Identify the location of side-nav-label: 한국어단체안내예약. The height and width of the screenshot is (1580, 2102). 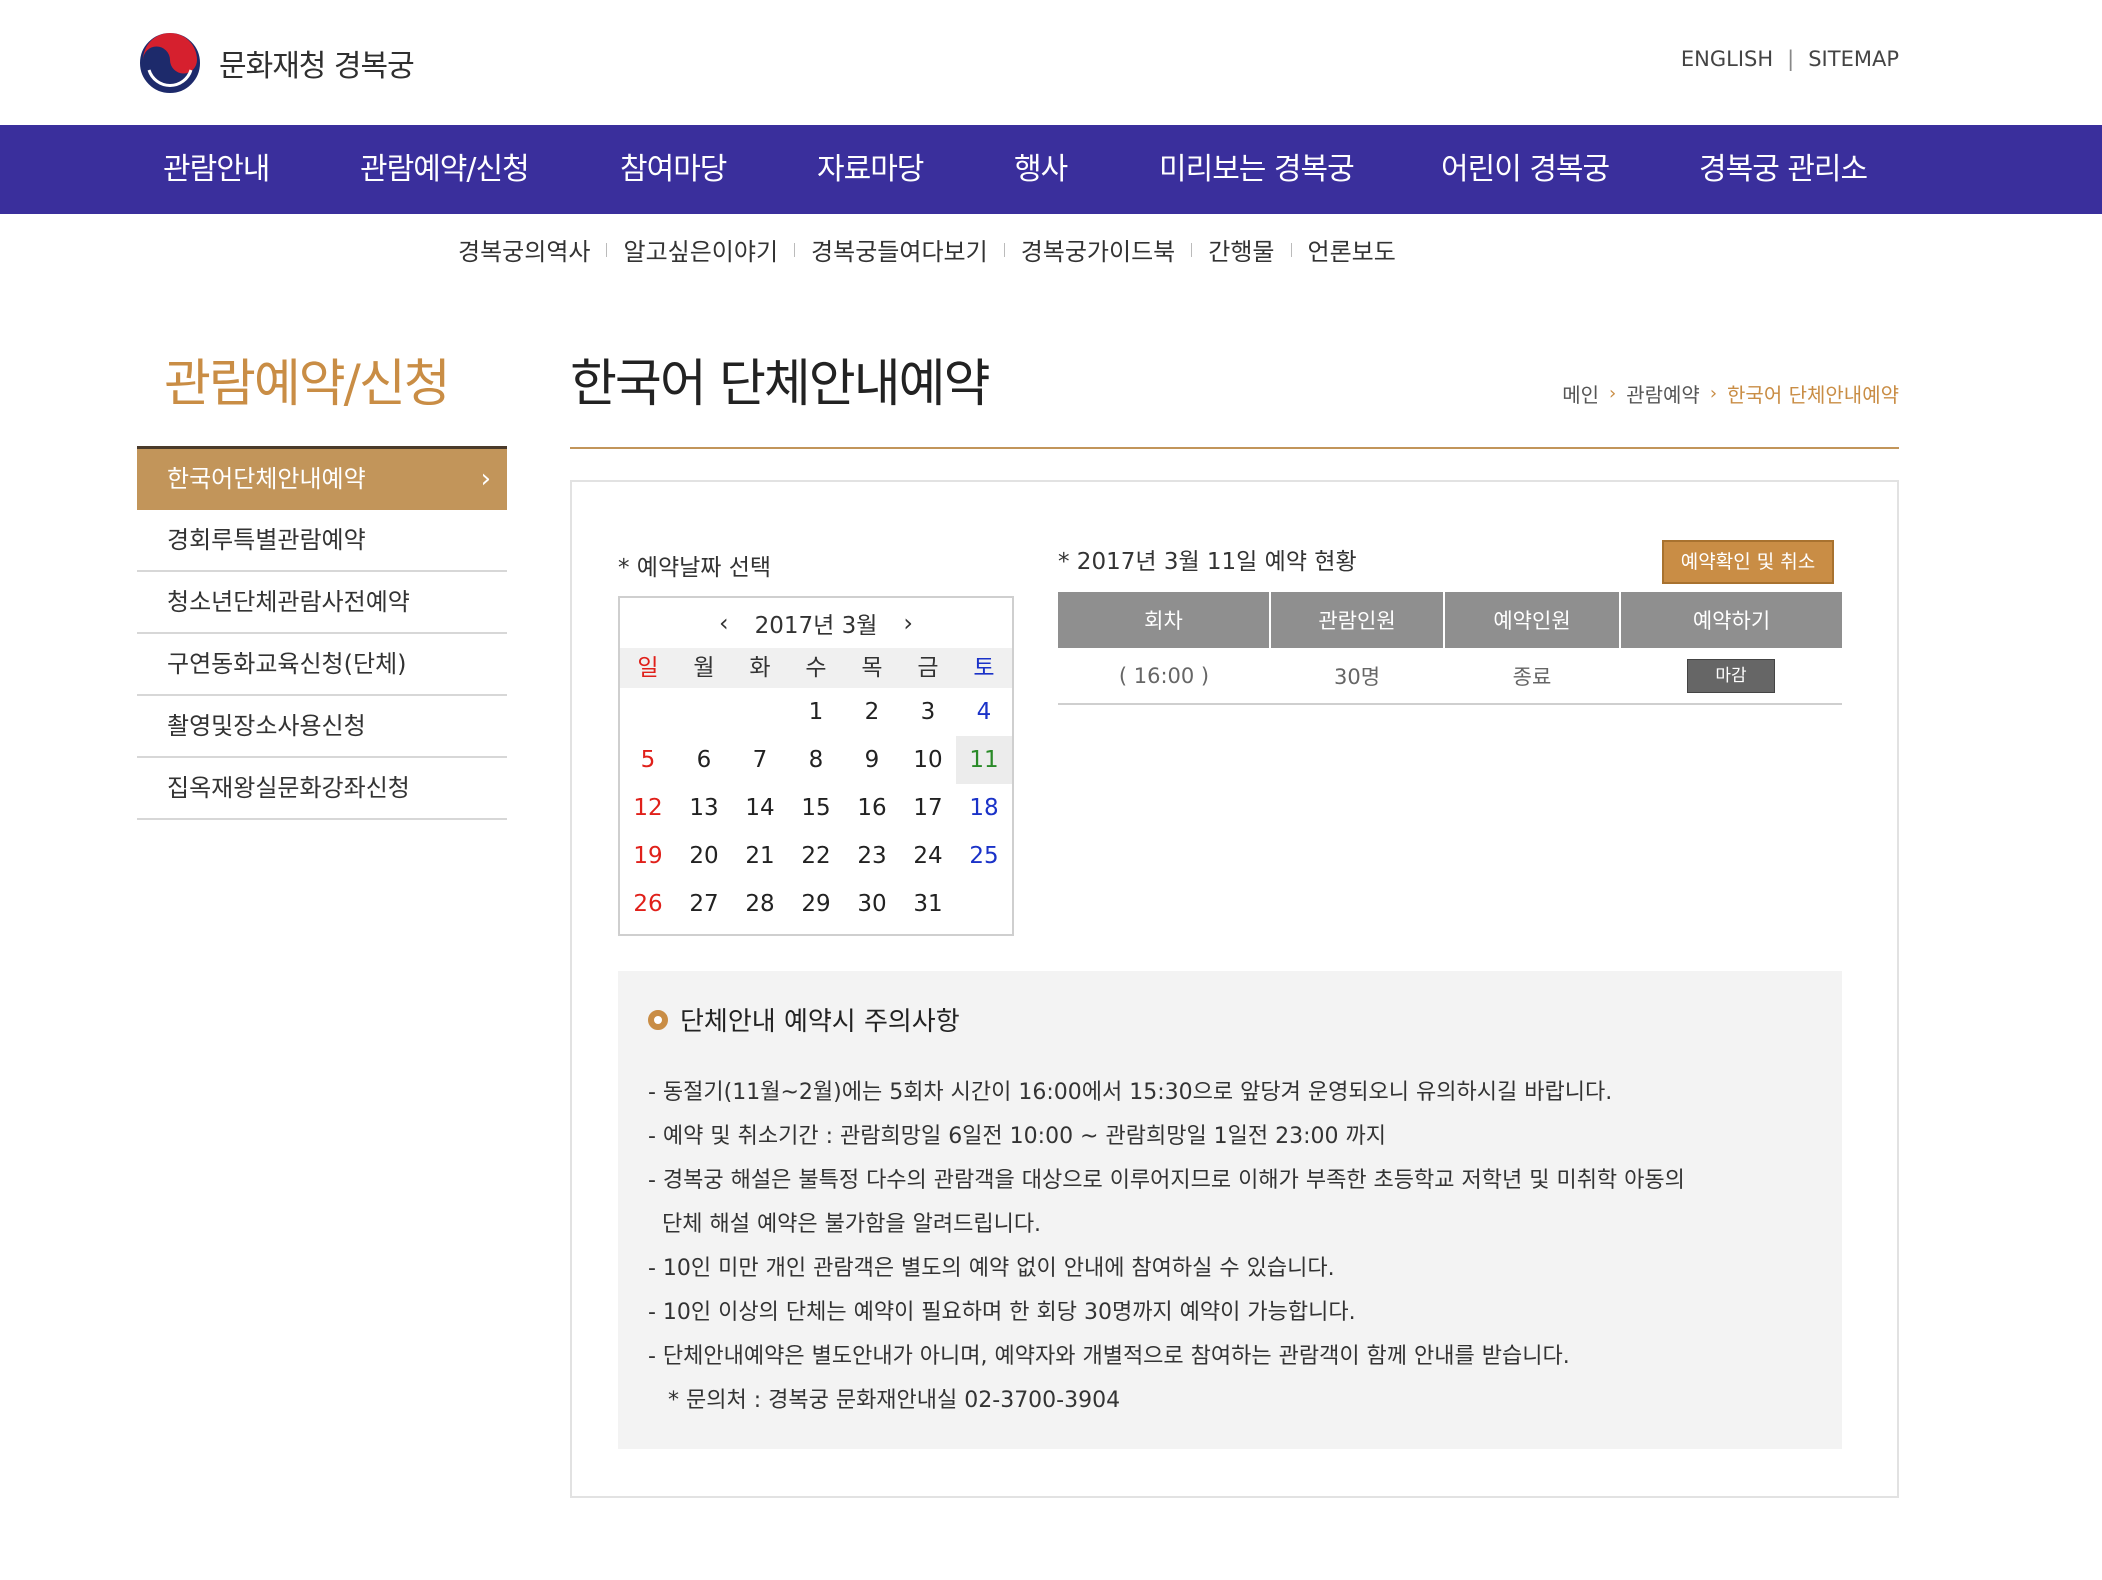
(266, 479).